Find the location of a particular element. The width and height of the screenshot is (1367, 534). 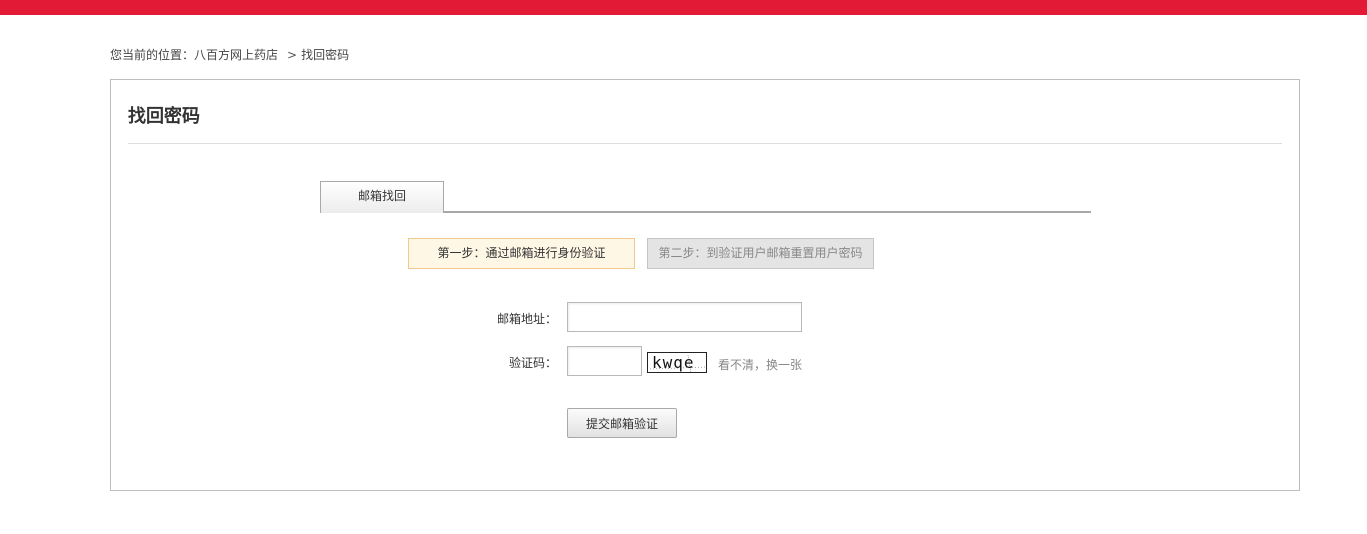

top-nav-bar is located at coordinates (683, 7).